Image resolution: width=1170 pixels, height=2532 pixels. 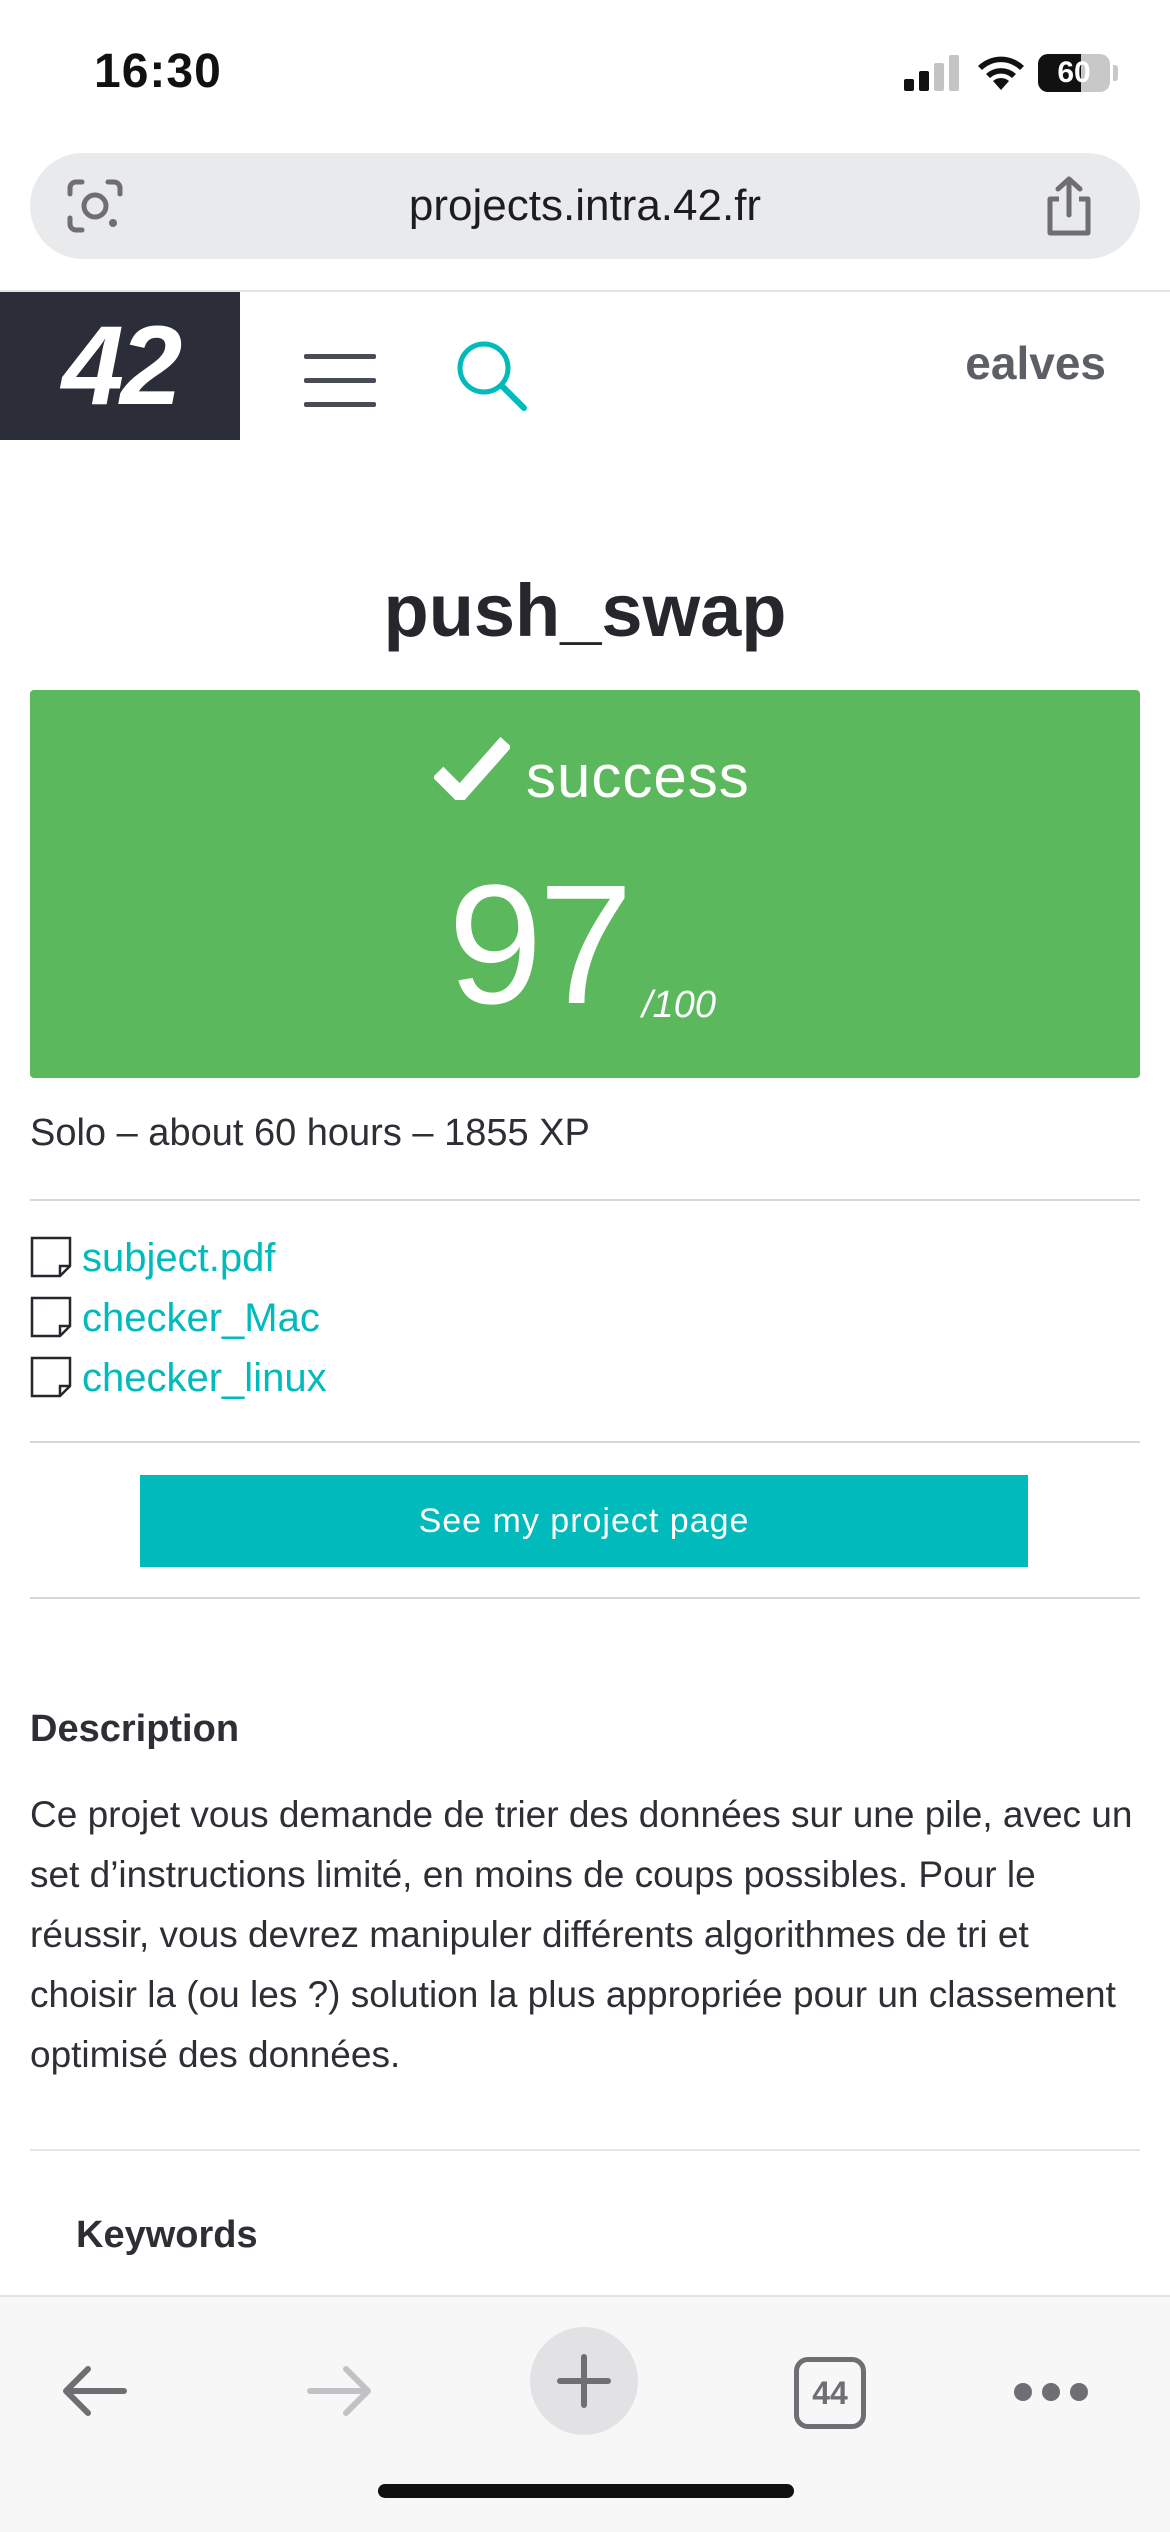 What do you see at coordinates (340, 2391) in the screenshot?
I see `forward-arrow-icon` at bounding box center [340, 2391].